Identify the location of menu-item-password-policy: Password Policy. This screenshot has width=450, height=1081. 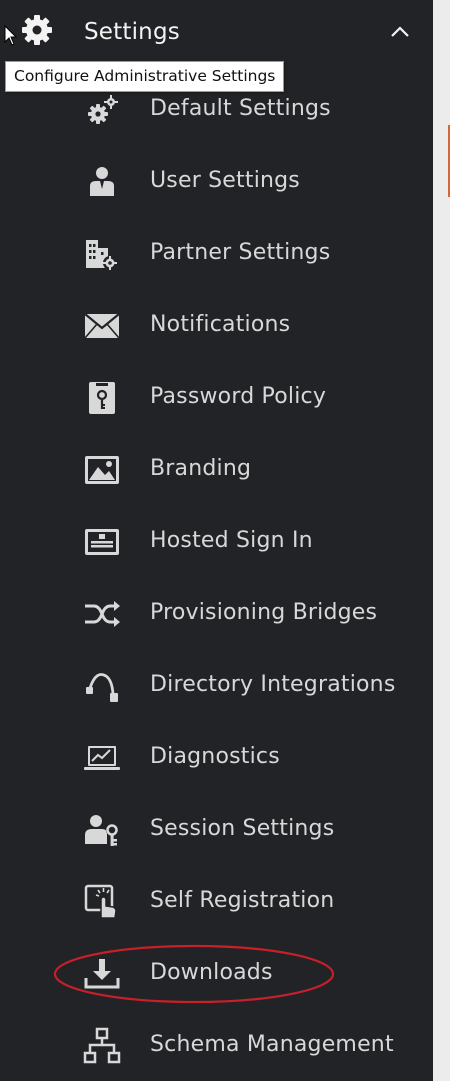
(216, 400).